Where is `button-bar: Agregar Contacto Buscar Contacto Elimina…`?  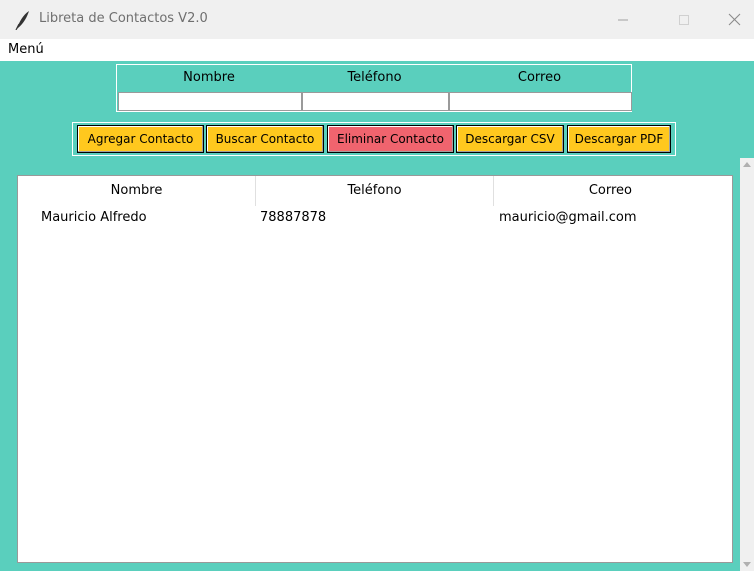 button-bar: Agregar Contacto Buscar Contacto Elimina… is located at coordinates (374, 139).